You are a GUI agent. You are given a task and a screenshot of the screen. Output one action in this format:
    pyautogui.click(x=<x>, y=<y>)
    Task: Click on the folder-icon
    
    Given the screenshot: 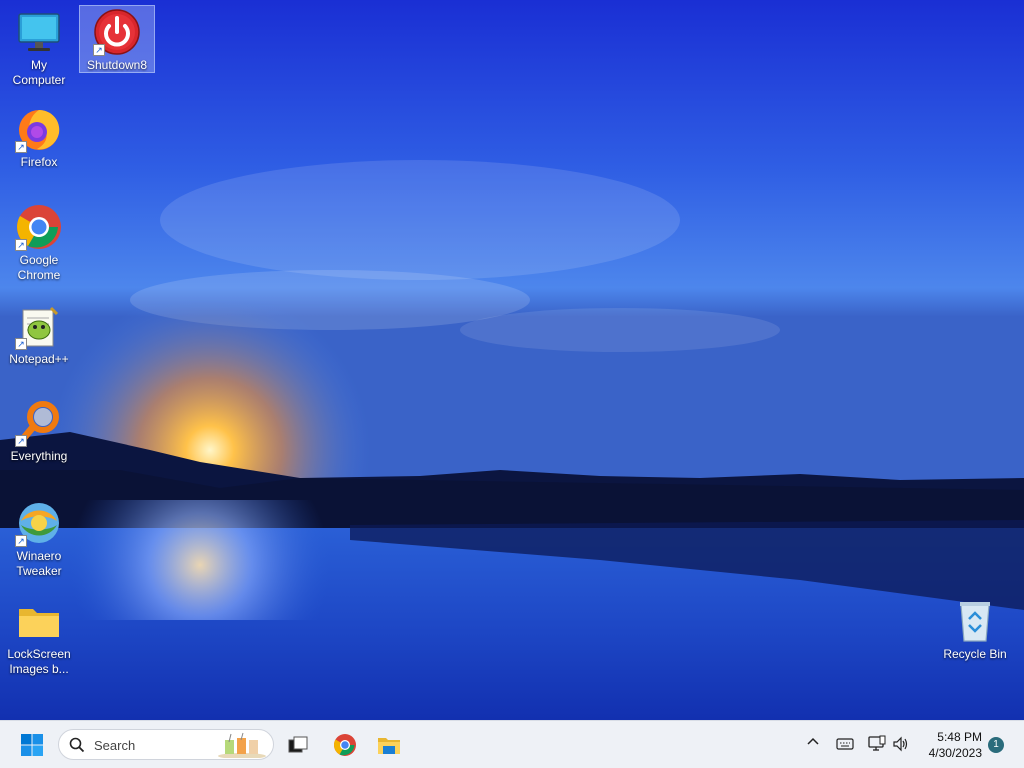 What is the action you would take?
    pyautogui.click(x=39, y=621)
    